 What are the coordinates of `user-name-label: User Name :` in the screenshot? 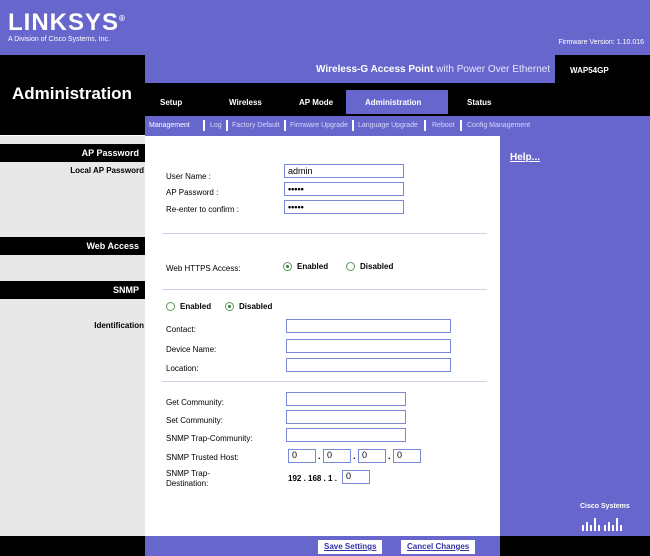 It's located at (188, 176).